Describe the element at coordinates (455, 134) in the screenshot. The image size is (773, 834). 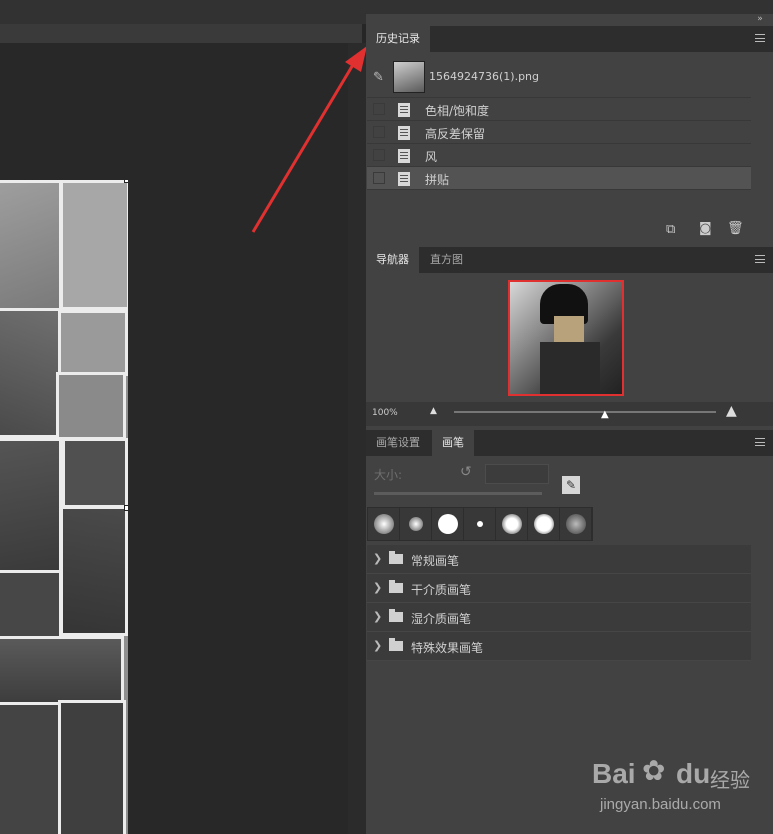
I see `history-step-label: 高反差保留` at that location.